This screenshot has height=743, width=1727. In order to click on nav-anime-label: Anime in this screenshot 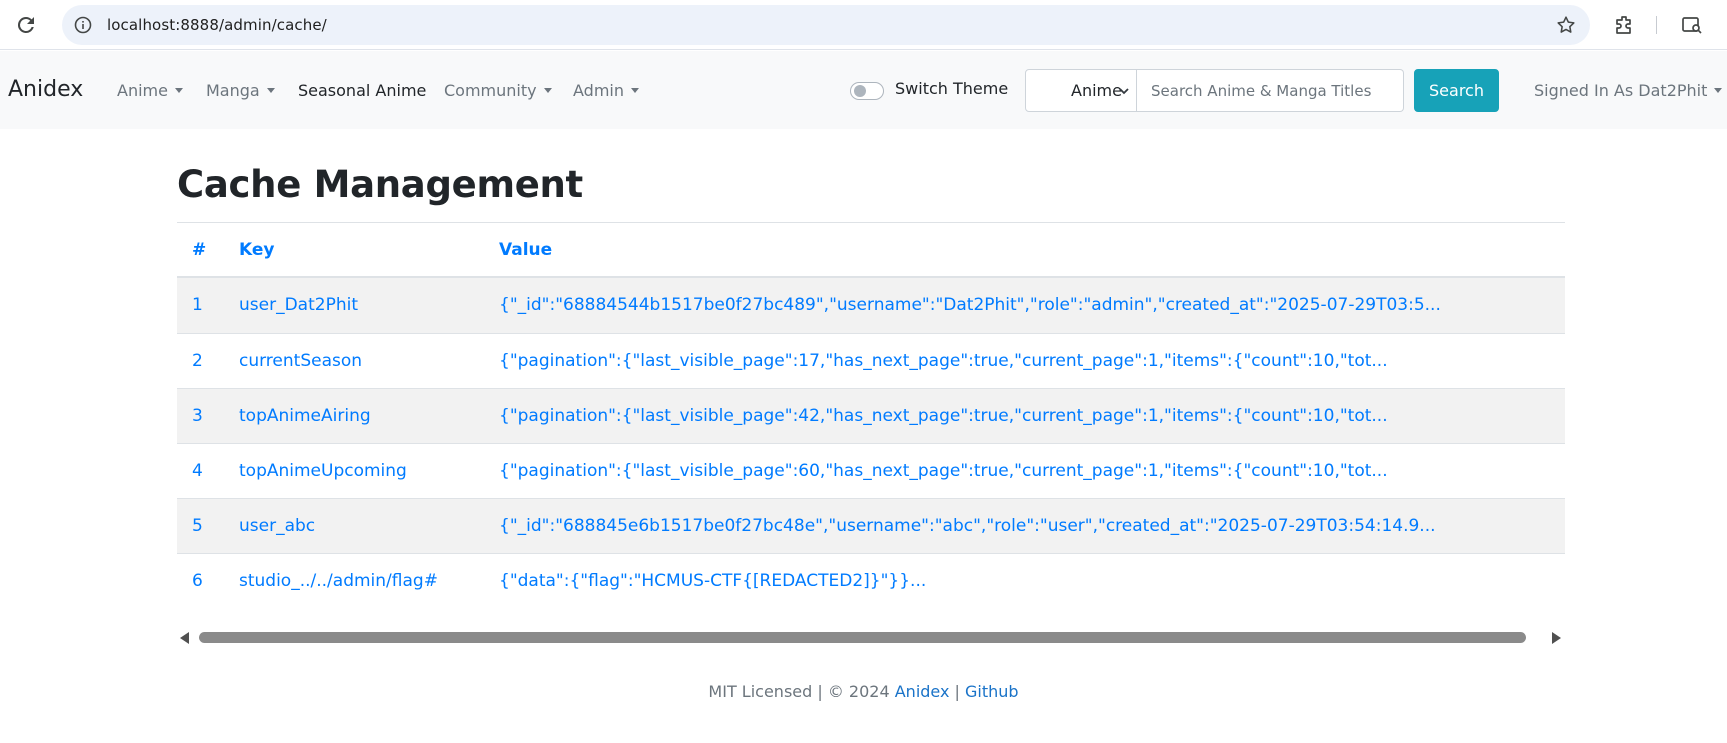, I will do `click(142, 90)`.